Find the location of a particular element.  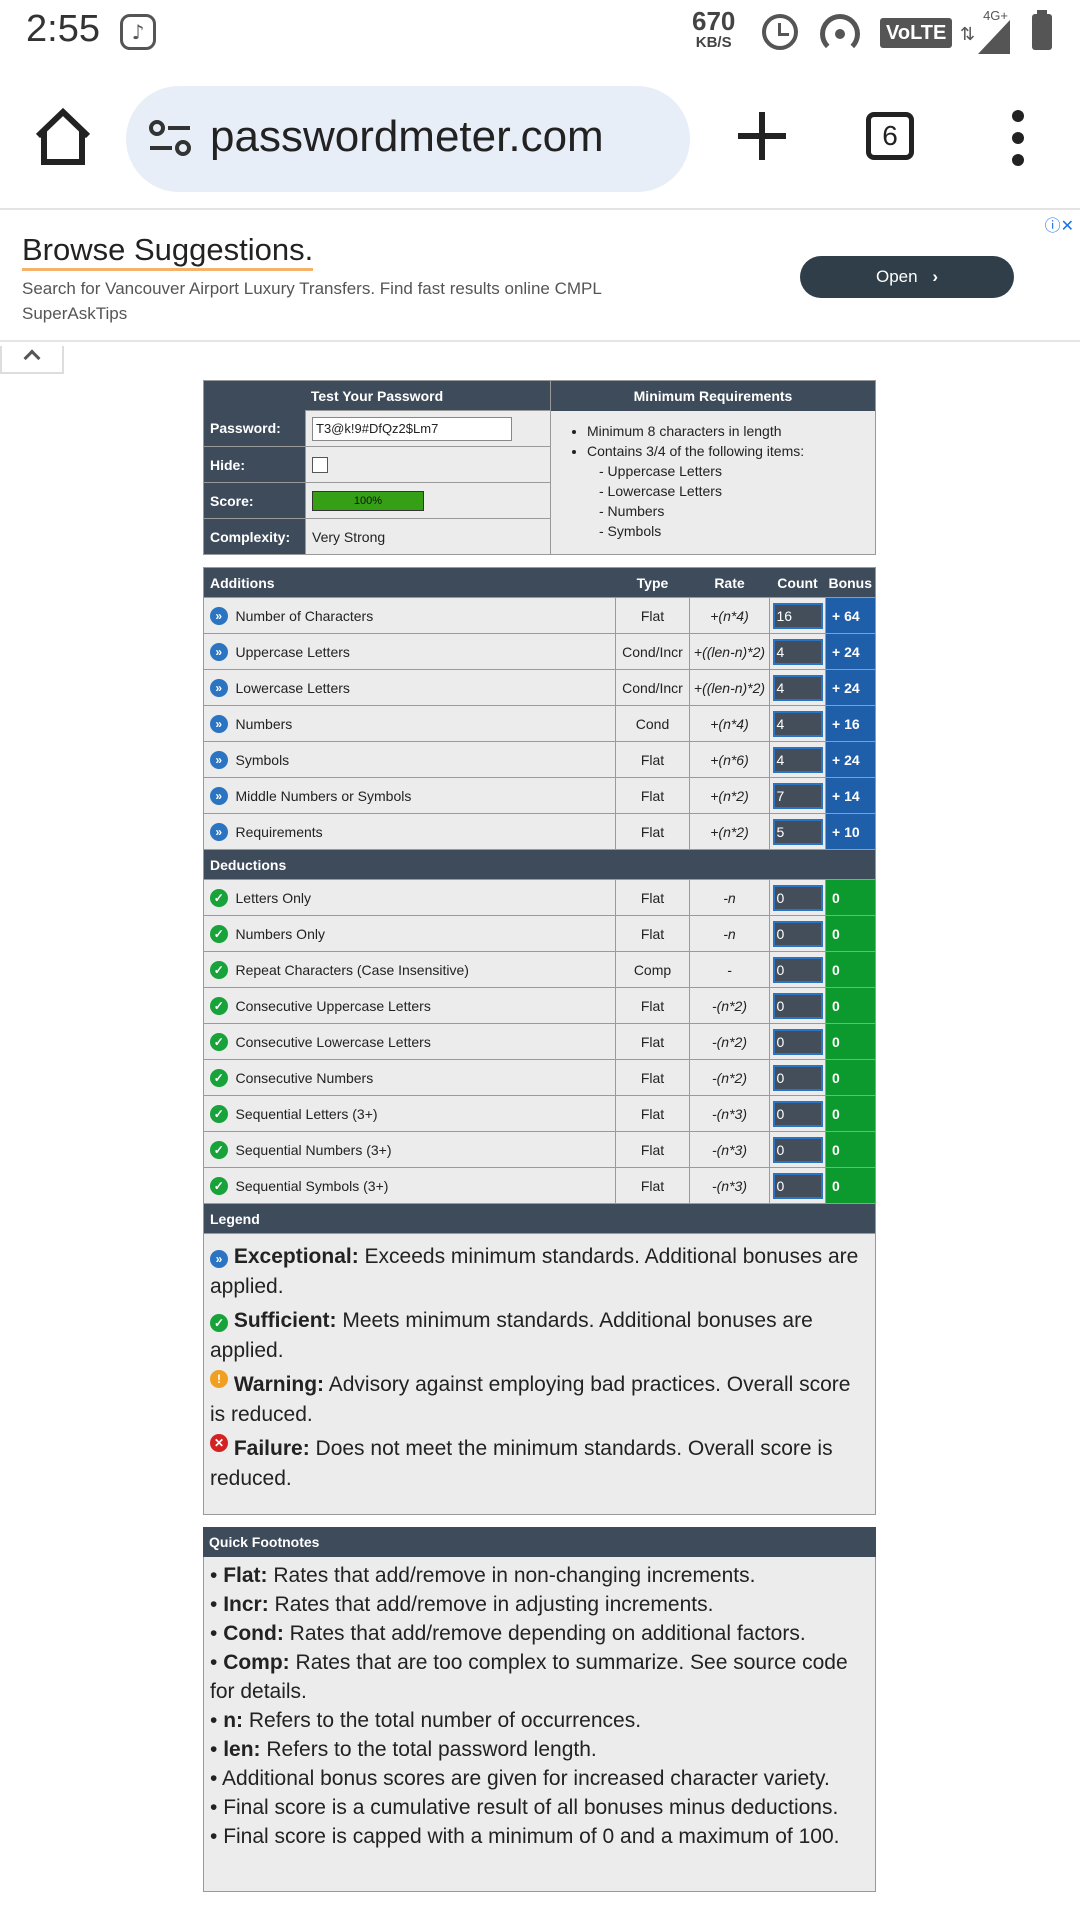

address-bar: passwordmeter.com is located at coordinates (408, 139).